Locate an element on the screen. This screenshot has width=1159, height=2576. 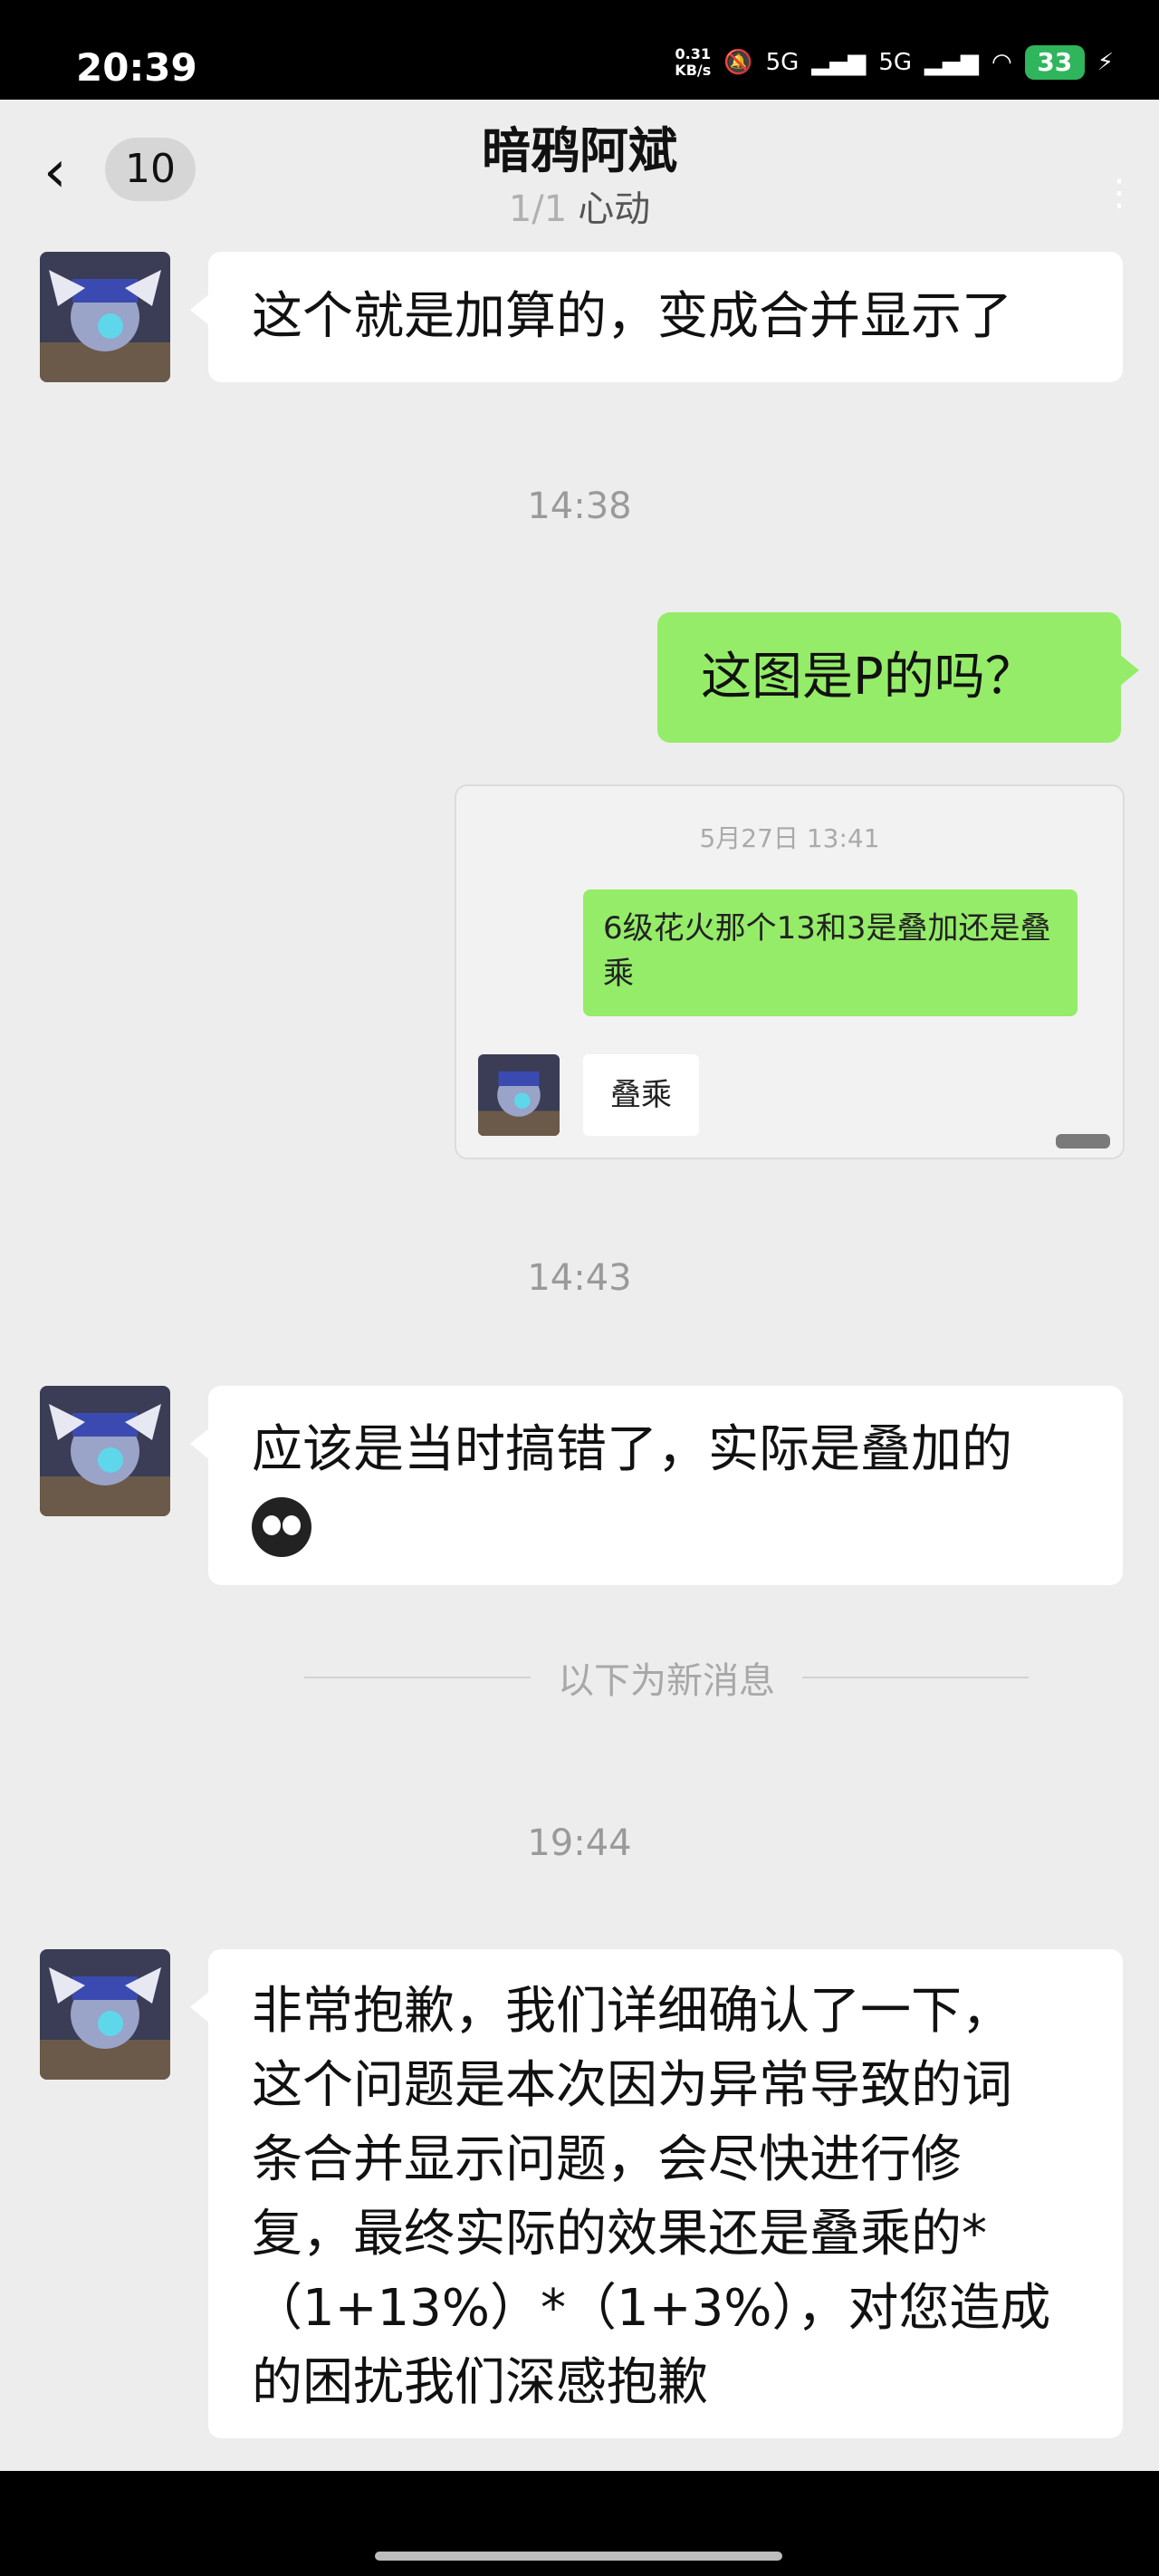
status-time: 20:39 is located at coordinates (136, 67).